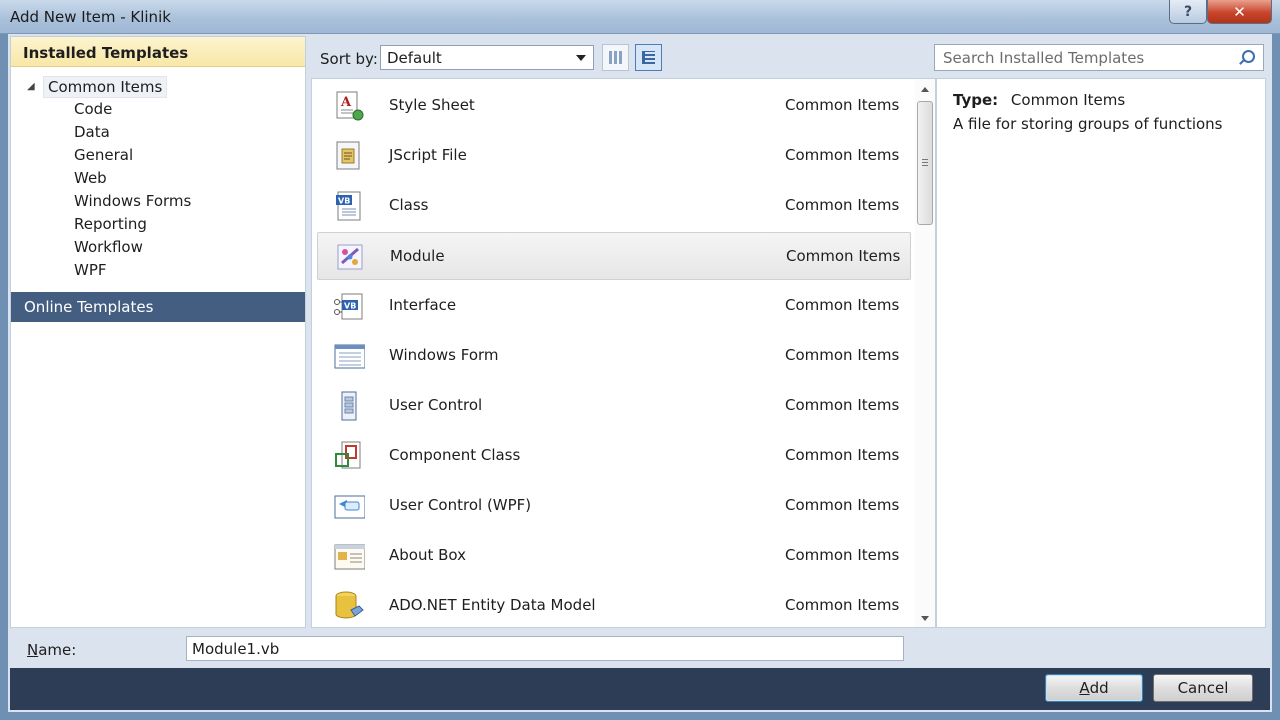 The width and height of the screenshot is (1280, 720). Describe the element at coordinates (925, 353) in the screenshot. I see `template-list-scrollbar` at that location.